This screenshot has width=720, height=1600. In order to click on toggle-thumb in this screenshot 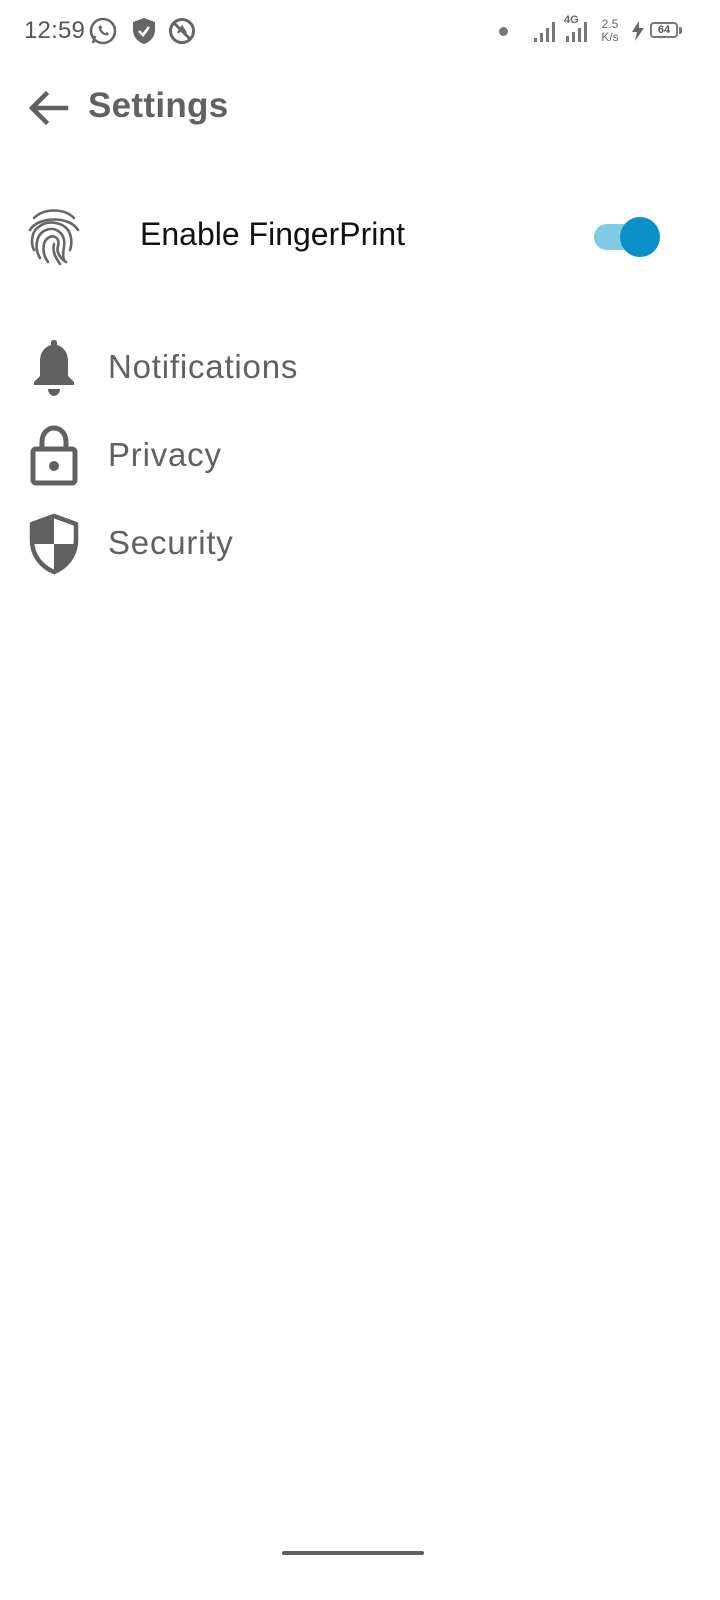, I will do `click(640, 237)`.